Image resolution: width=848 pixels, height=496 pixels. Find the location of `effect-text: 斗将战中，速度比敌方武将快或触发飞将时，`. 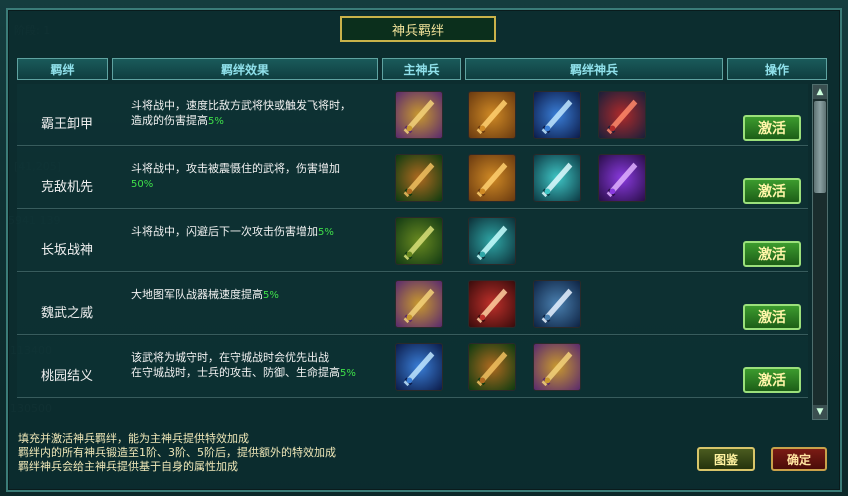

effect-text: 斗将战中，速度比敌方武将快或触发飞将时， is located at coordinates (241, 105).